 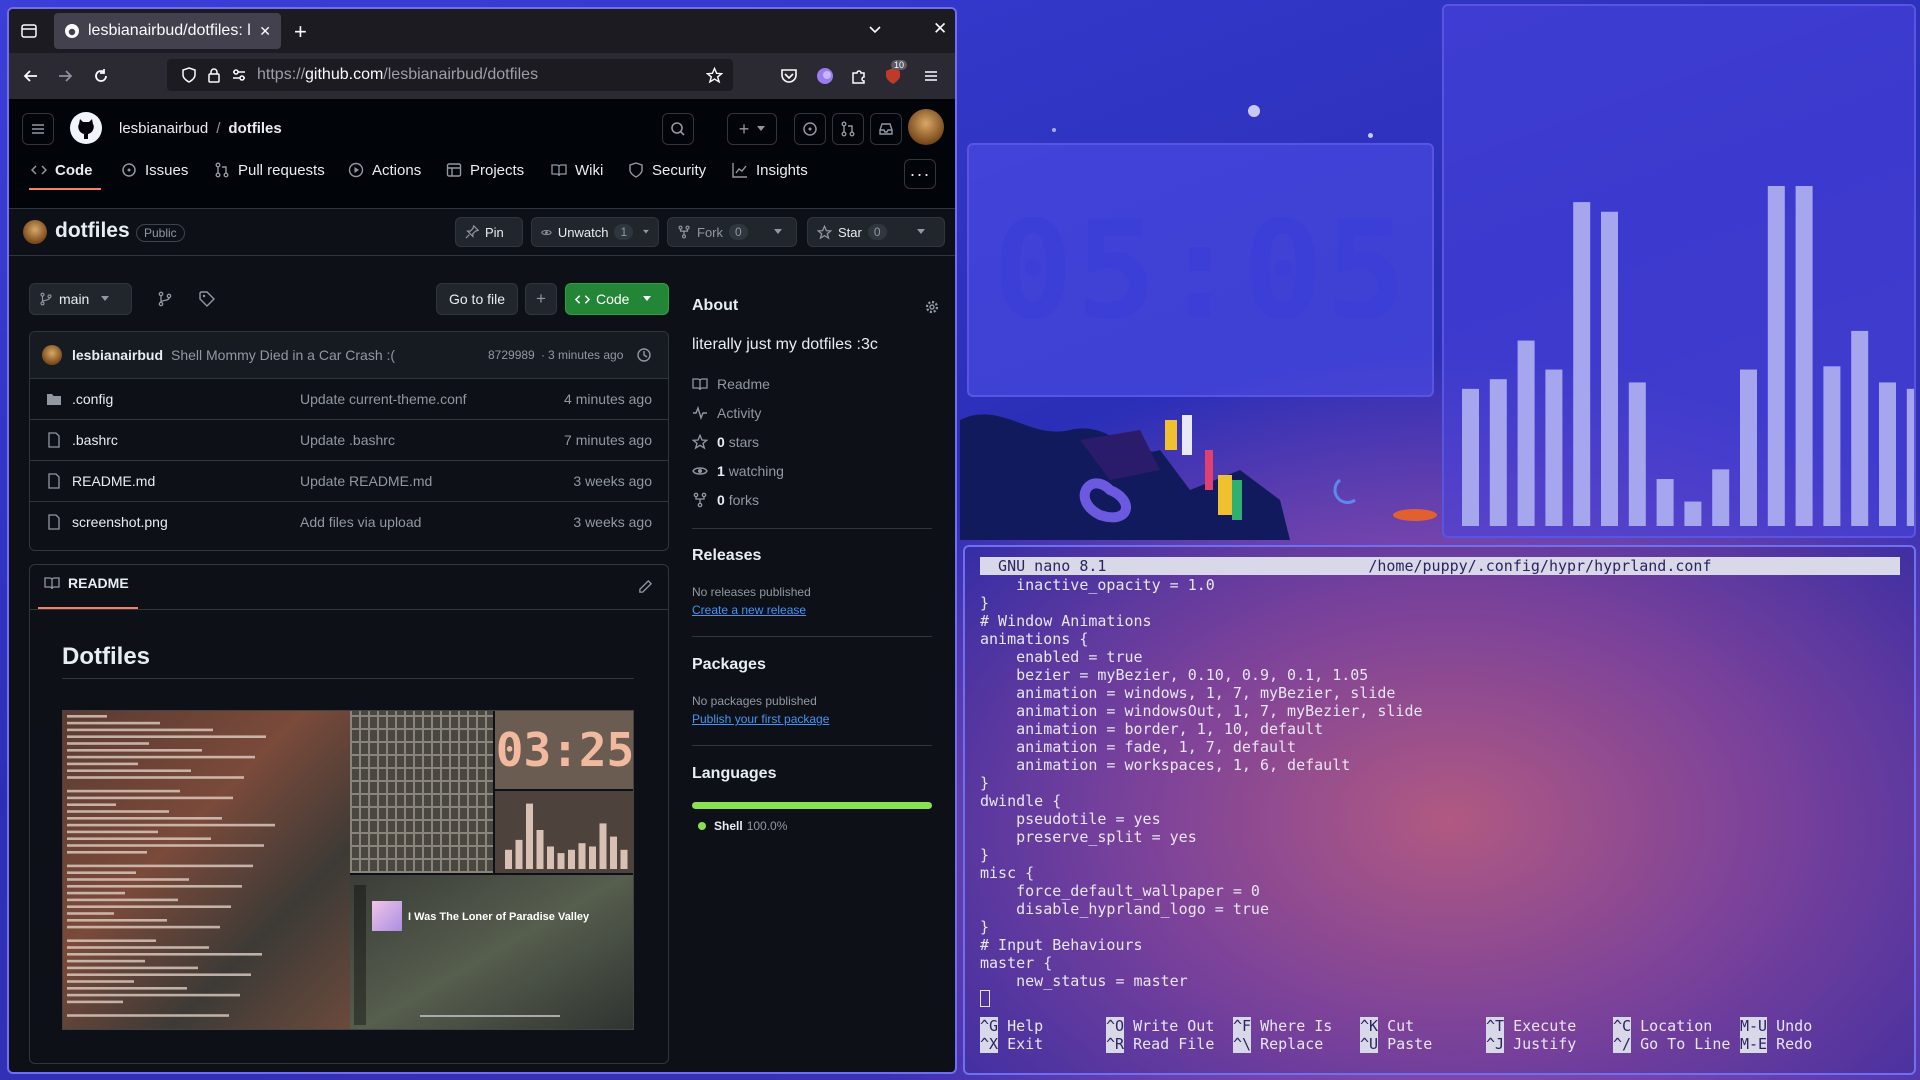 What do you see at coordinates (254, 128) in the screenshot?
I see `repo-link: dotfiles` at bounding box center [254, 128].